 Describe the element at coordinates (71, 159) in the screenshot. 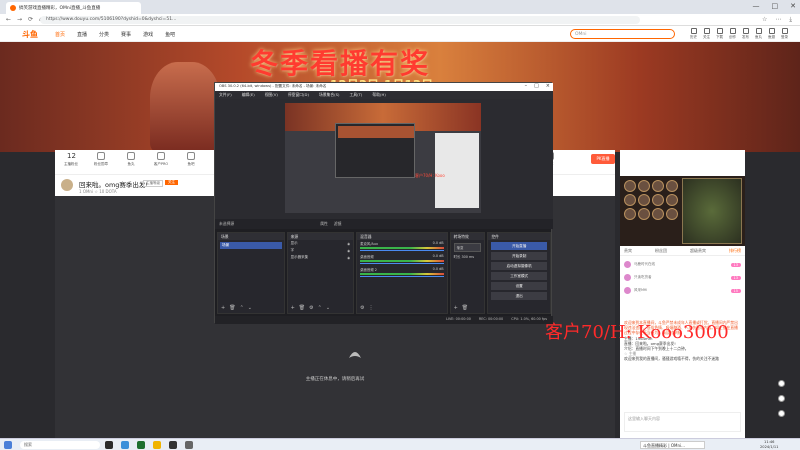

I see `fans-button: 12 主播粉丝` at that location.